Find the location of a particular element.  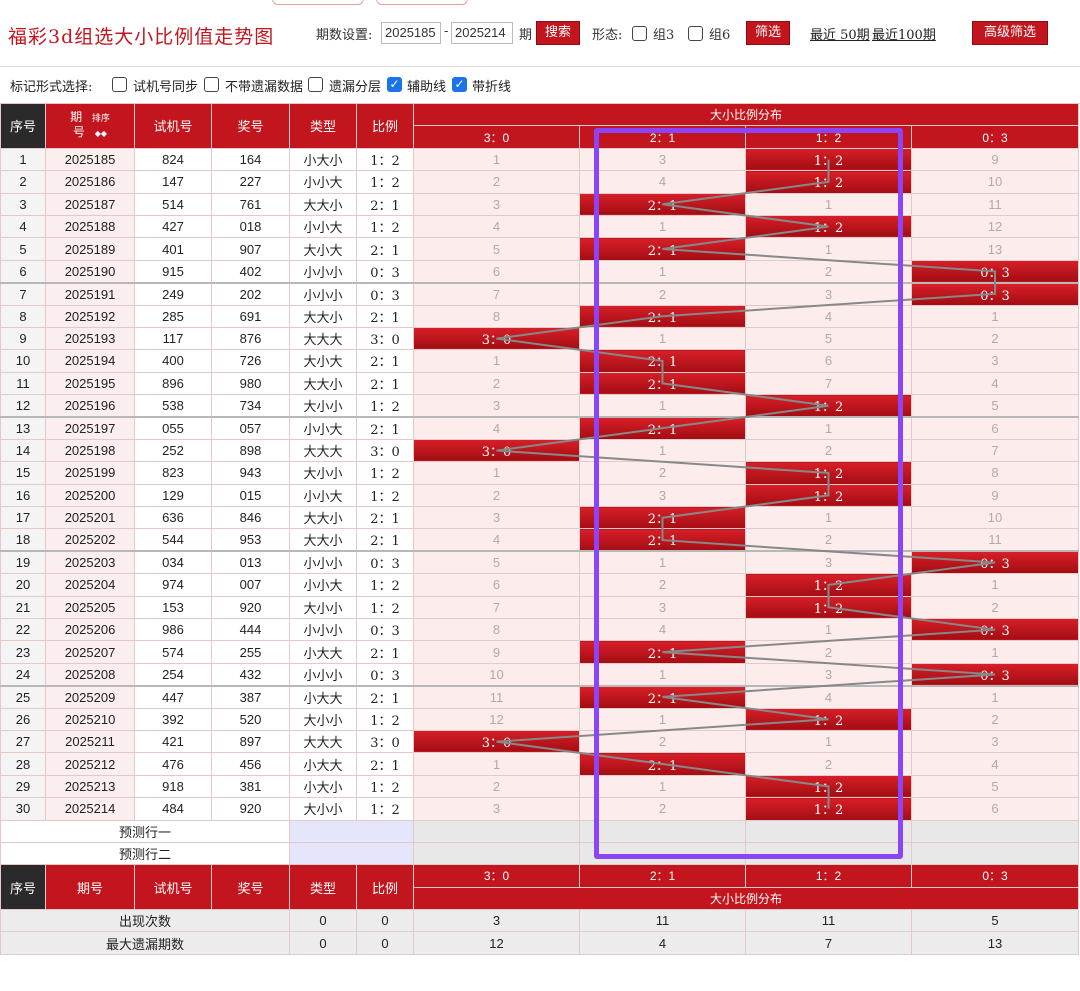

header-issue: 期 排序 号 ◆◆ is located at coordinates (90, 126).